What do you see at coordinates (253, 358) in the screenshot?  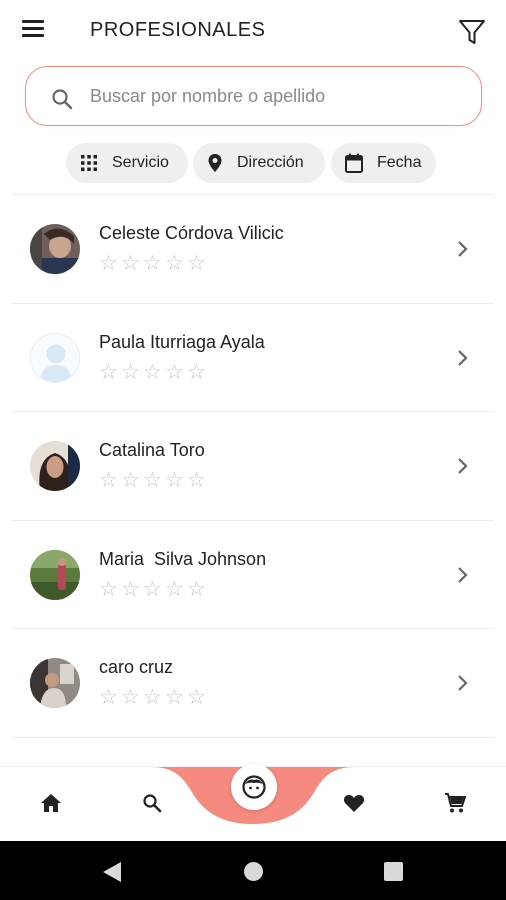 I see `list-item: Paula Iturriaga Ayala ☆ ☆ ☆ ☆ ☆` at bounding box center [253, 358].